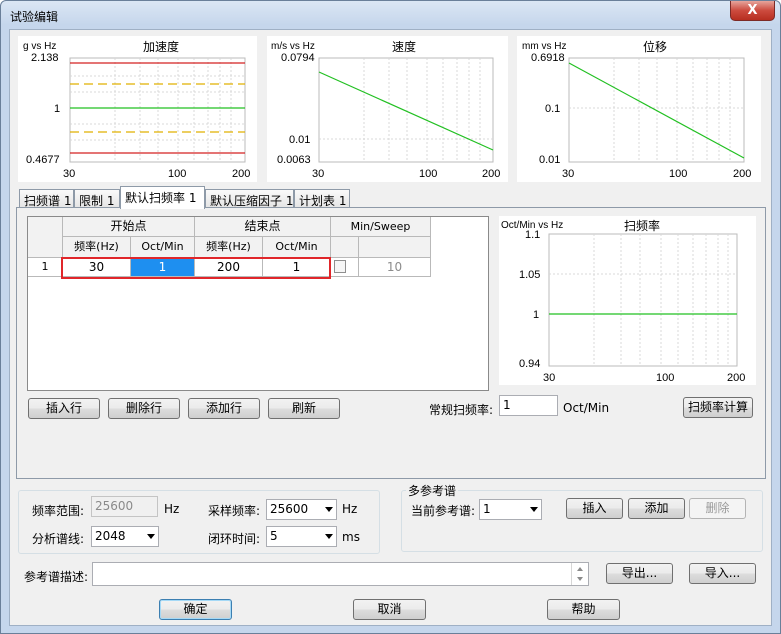 The width and height of the screenshot is (781, 634). Describe the element at coordinates (58, 511) in the screenshot. I see `freq-range-label: 频率范围:` at that location.